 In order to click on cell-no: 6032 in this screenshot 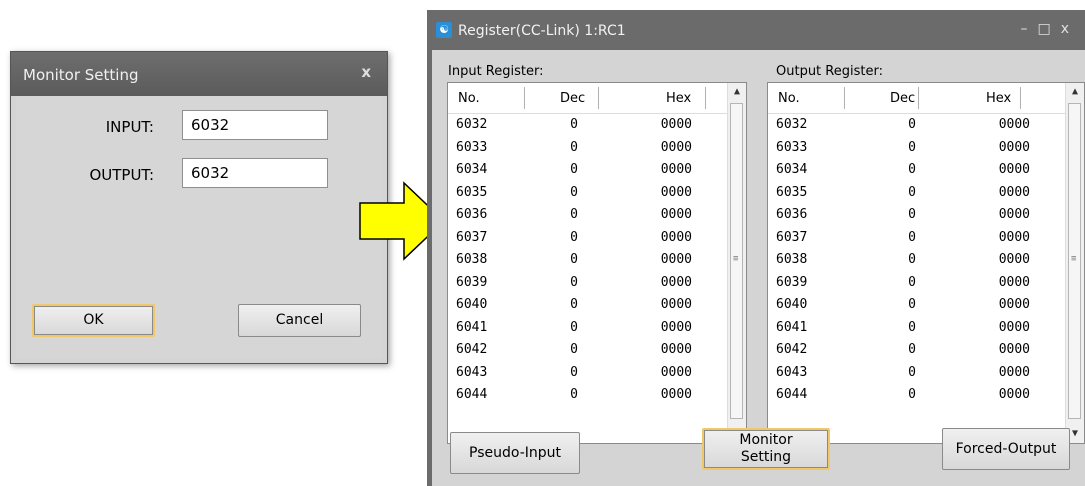, I will do `click(792, 124)`.